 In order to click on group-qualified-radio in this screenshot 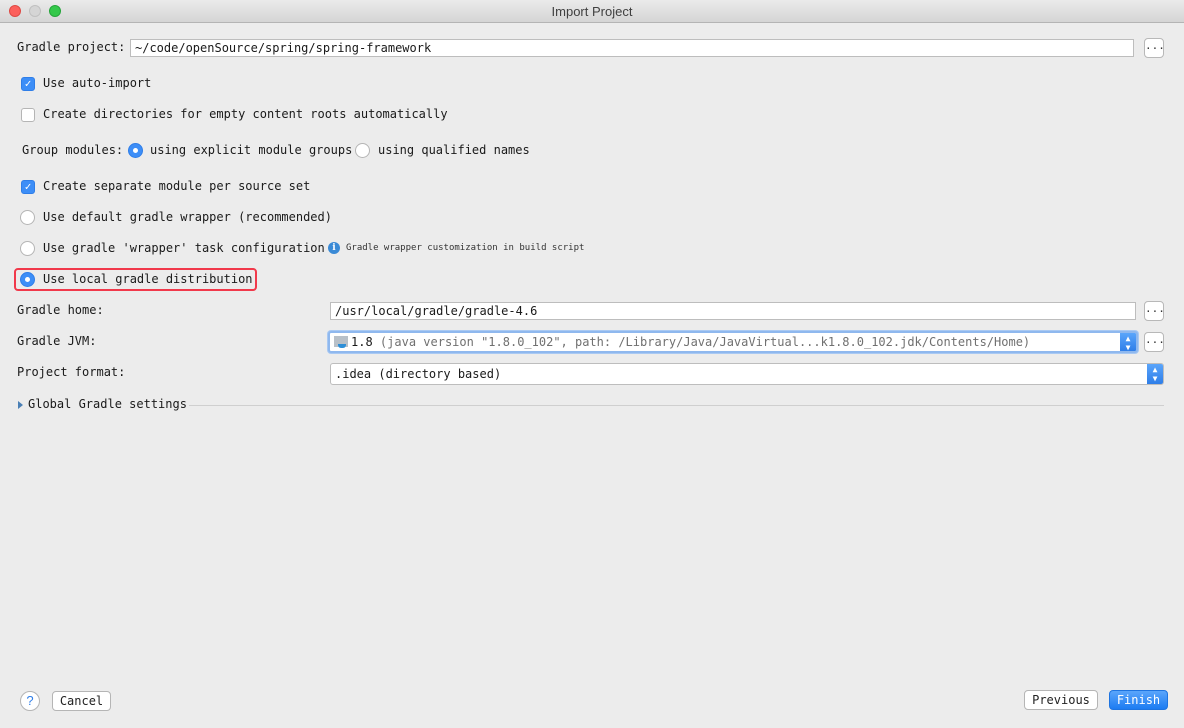, I will do `click(362, 150)`.